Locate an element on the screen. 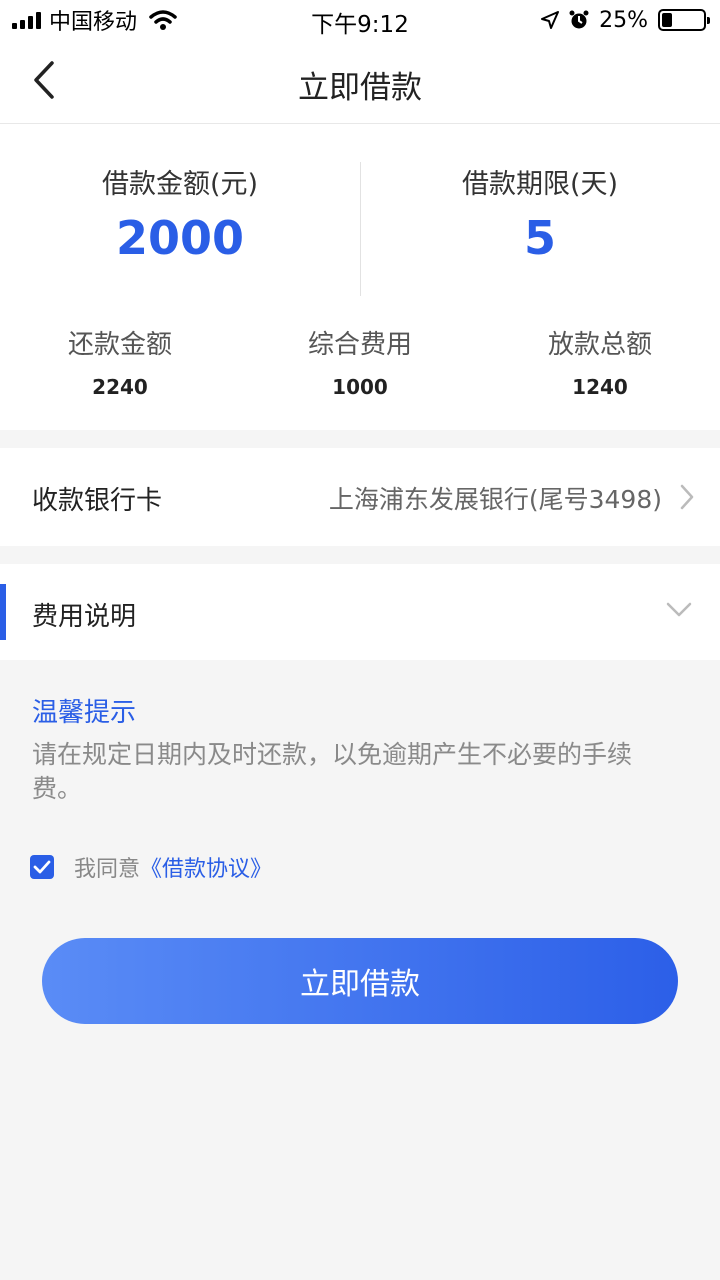 The height and width of the screenshot is (1280, 720). agreement-checkbox is located at coordinates (42, 867).